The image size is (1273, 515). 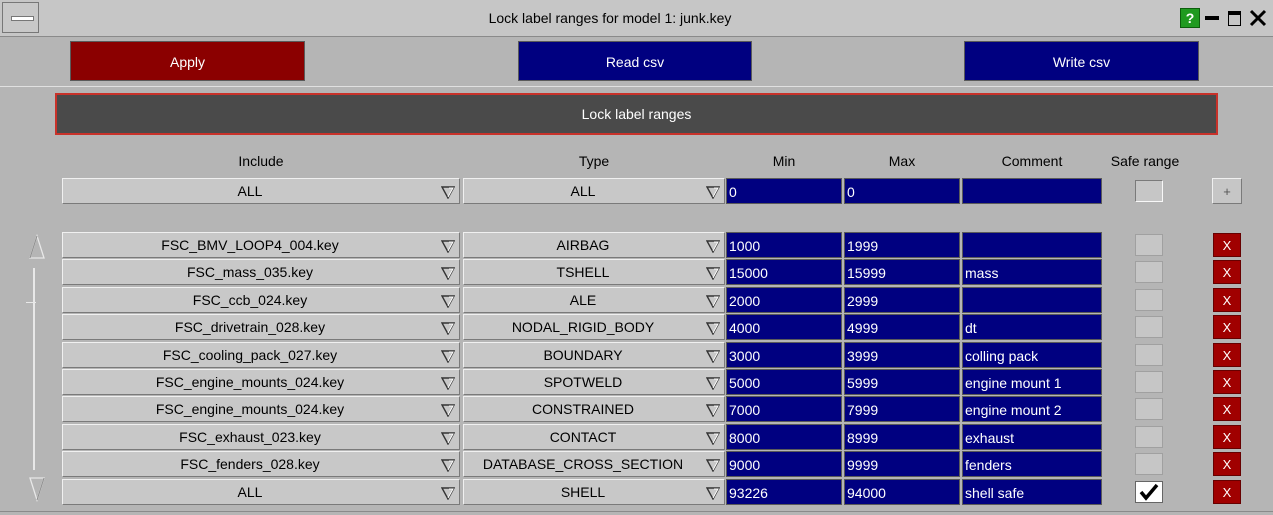 I want to click on type-dropdown: ALE, so click(x=594, y=300).